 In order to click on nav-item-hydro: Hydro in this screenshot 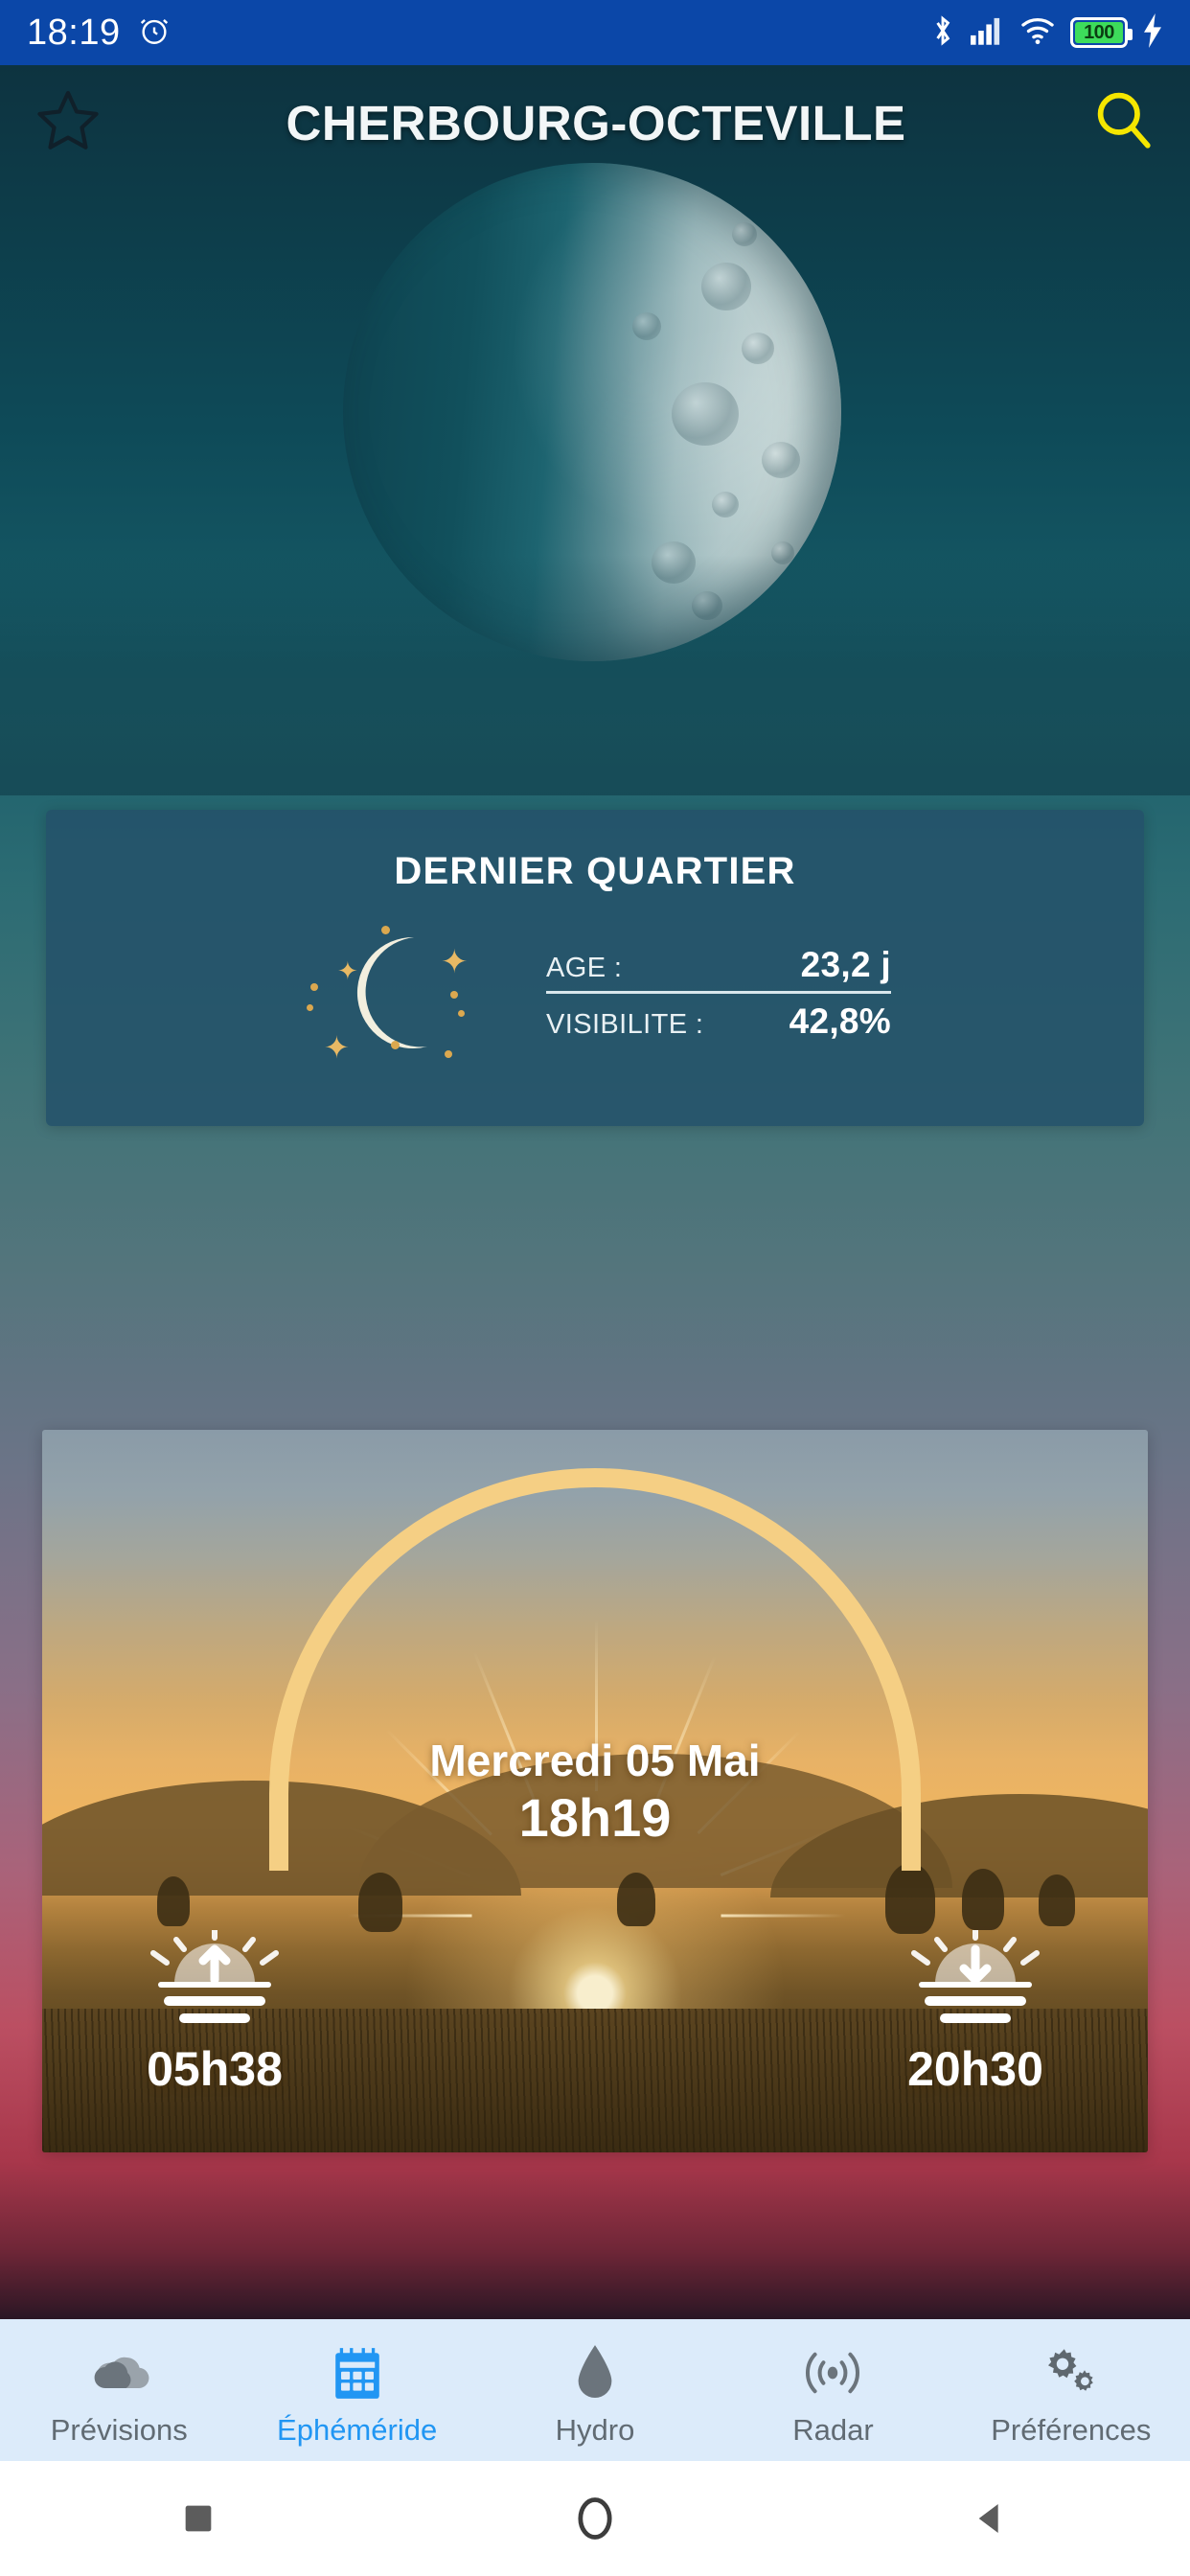, I will do `click(595, 2390)`.